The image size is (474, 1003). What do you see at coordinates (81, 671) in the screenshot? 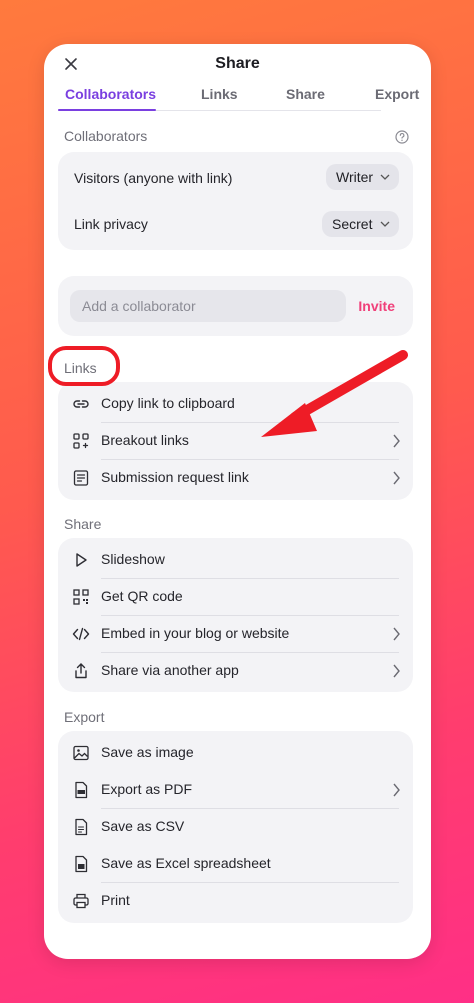
I see `share-upload-icon` at bounding box center [81, 671].